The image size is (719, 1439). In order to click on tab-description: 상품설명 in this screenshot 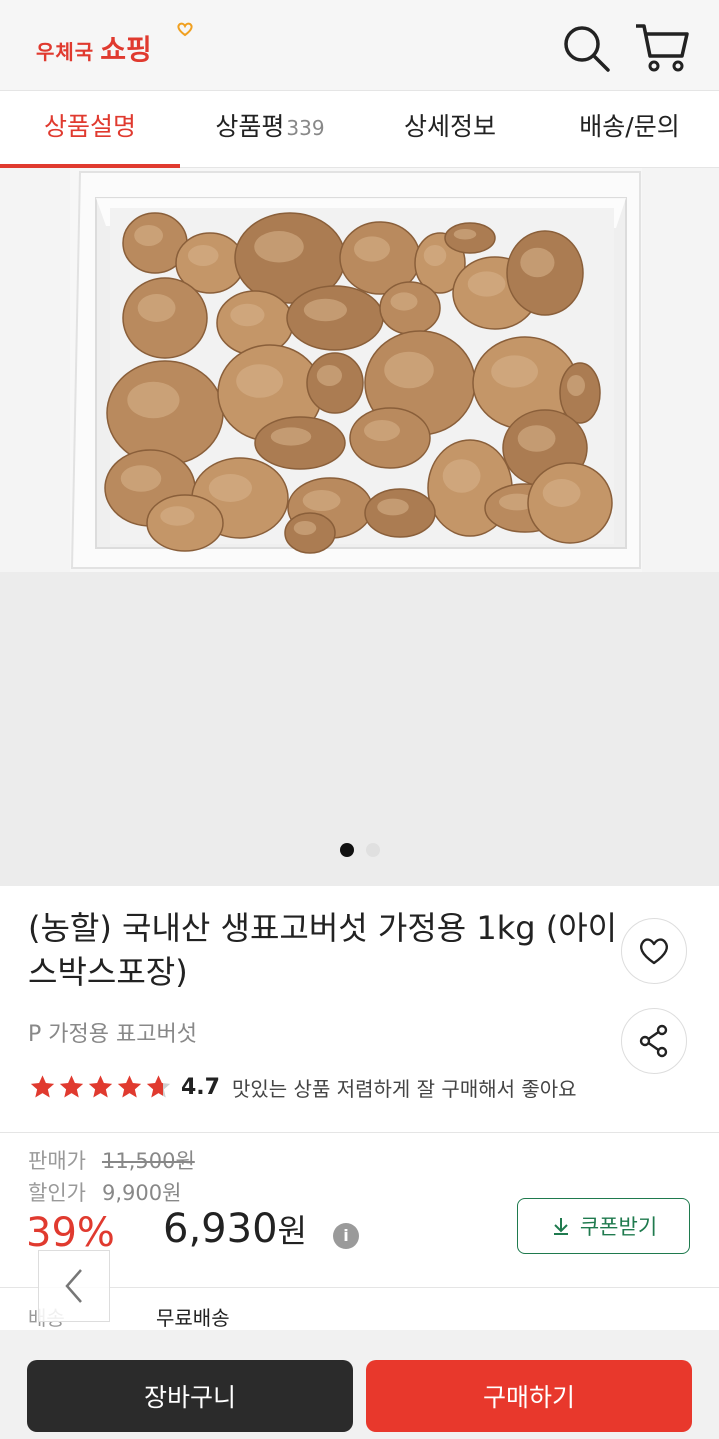, I will do `click(90, 129)`.